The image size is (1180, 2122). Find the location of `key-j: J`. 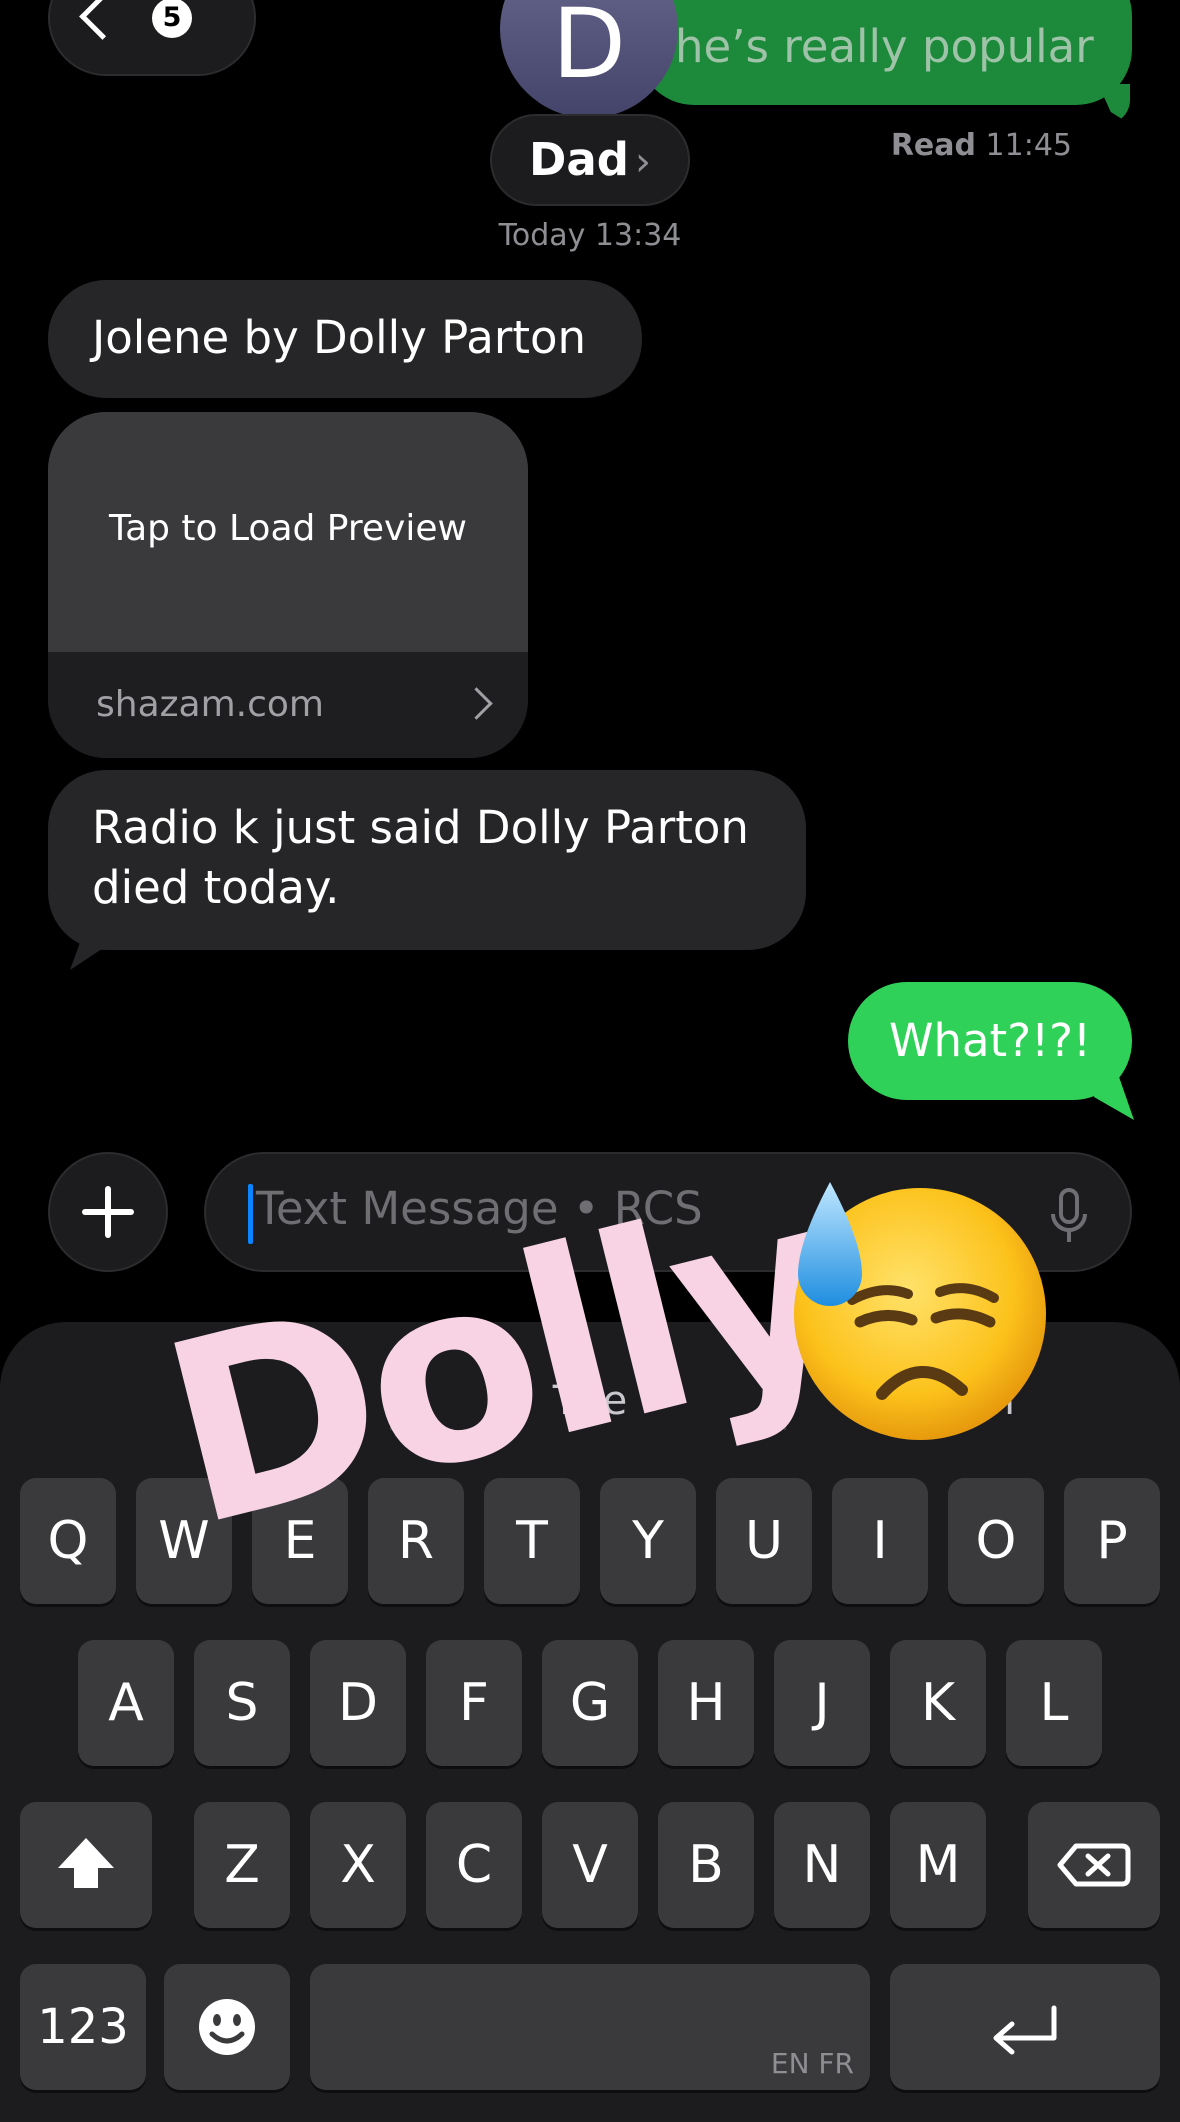

key-j: J is located at coordinates (822, 1703).